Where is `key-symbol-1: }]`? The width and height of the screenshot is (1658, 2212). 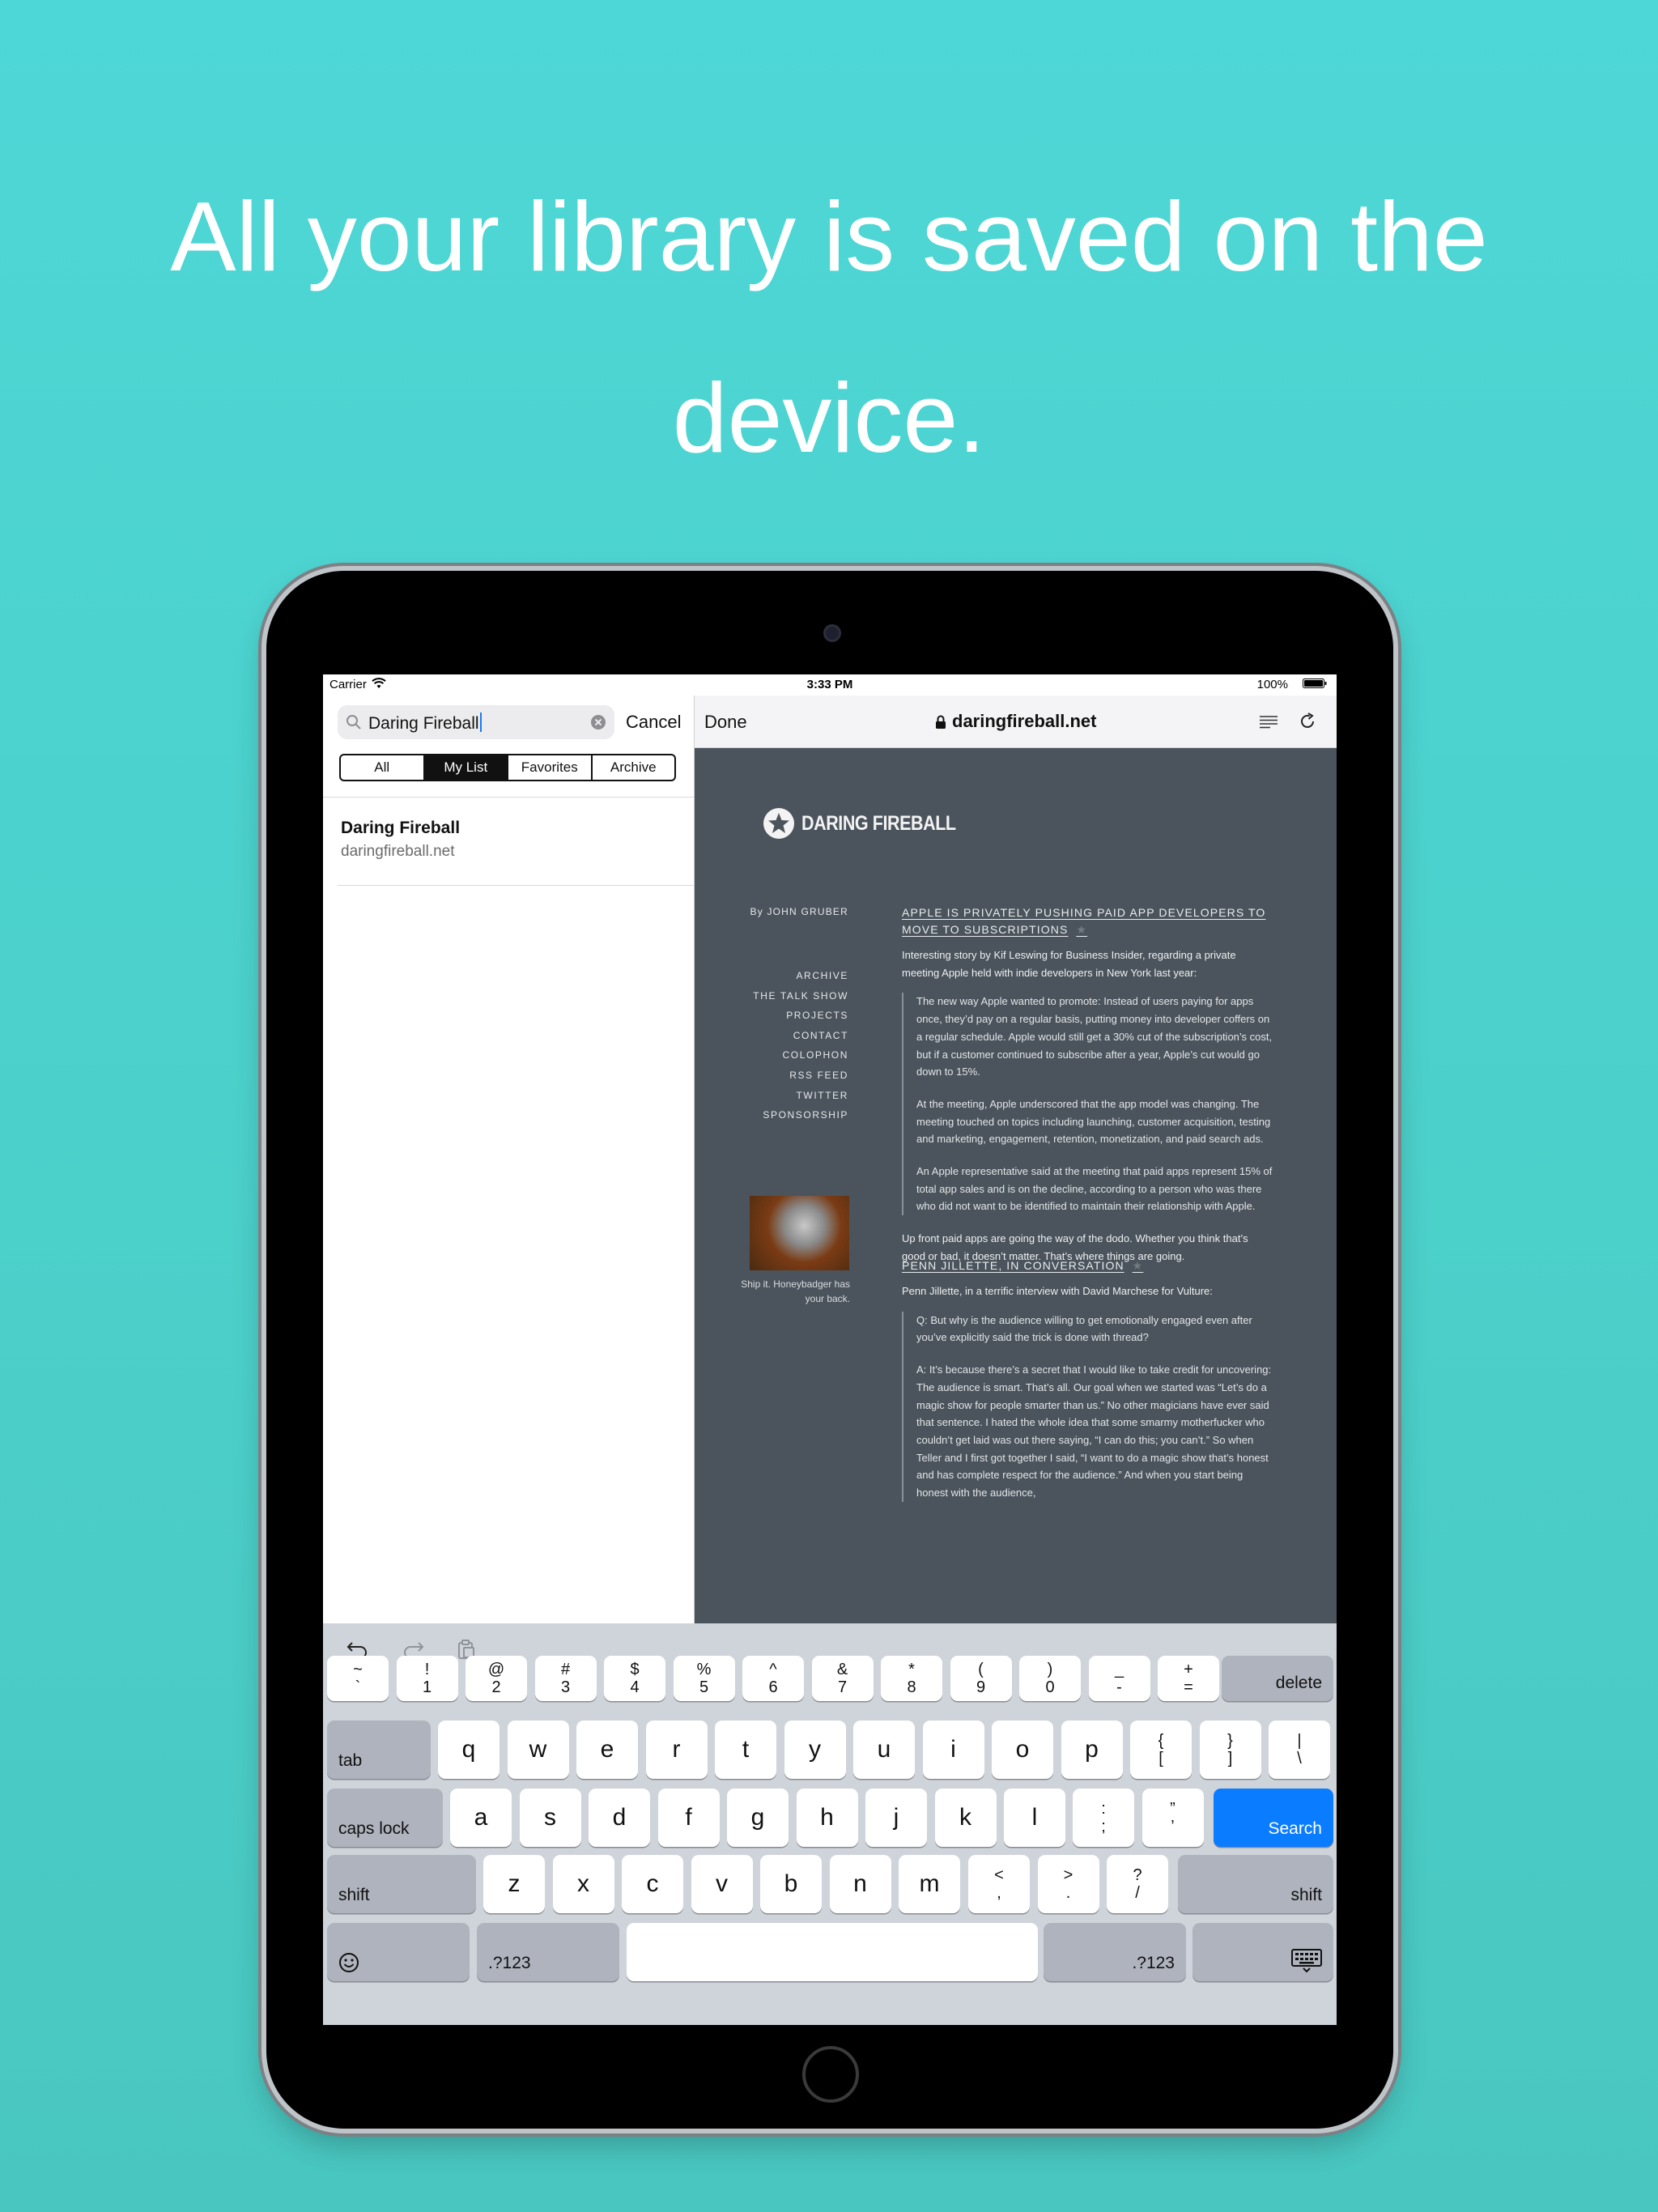 key-symbol-1: }] is located at coordinates (1230, 1750).